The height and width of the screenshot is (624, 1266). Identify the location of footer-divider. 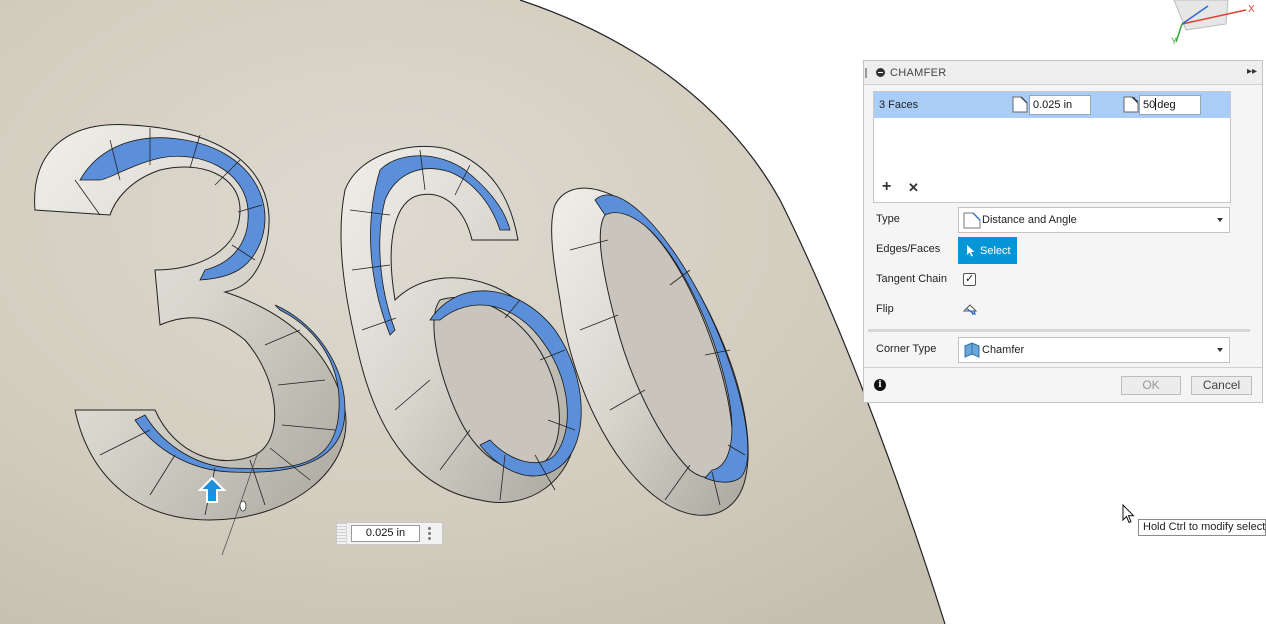
(1063, 367).